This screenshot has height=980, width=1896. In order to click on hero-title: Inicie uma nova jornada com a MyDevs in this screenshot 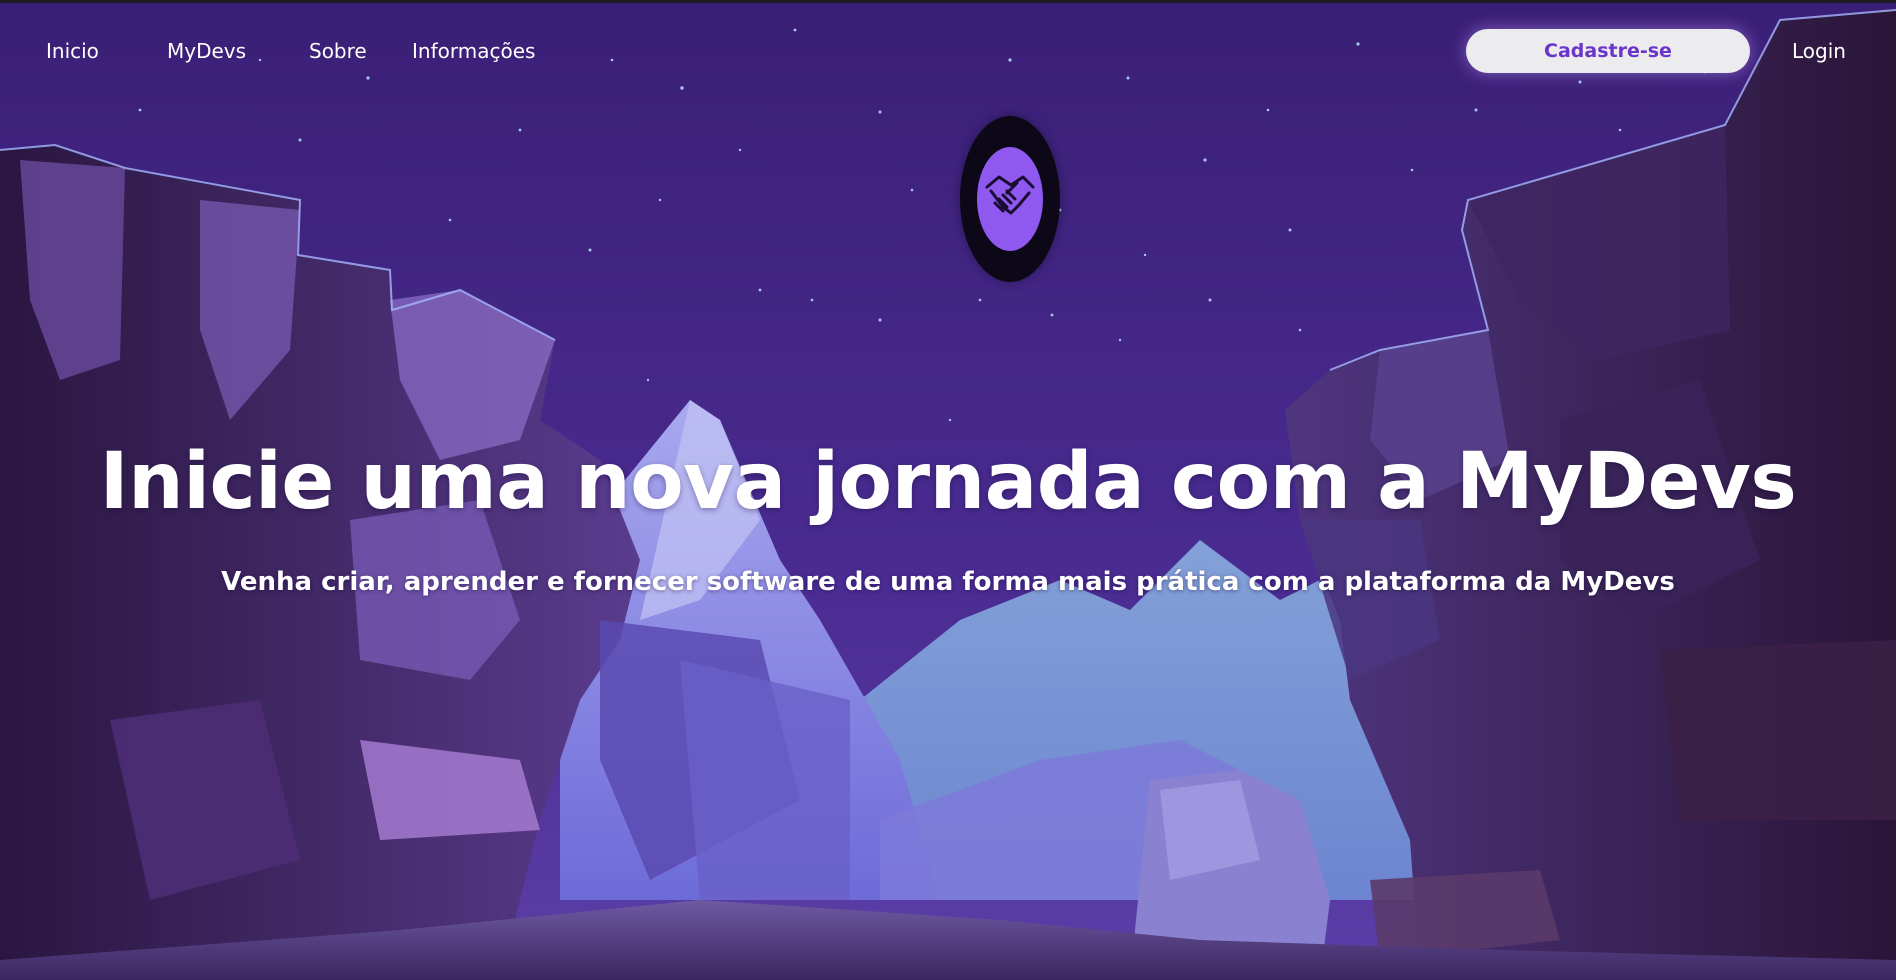, I will do `click(948, 482)`.